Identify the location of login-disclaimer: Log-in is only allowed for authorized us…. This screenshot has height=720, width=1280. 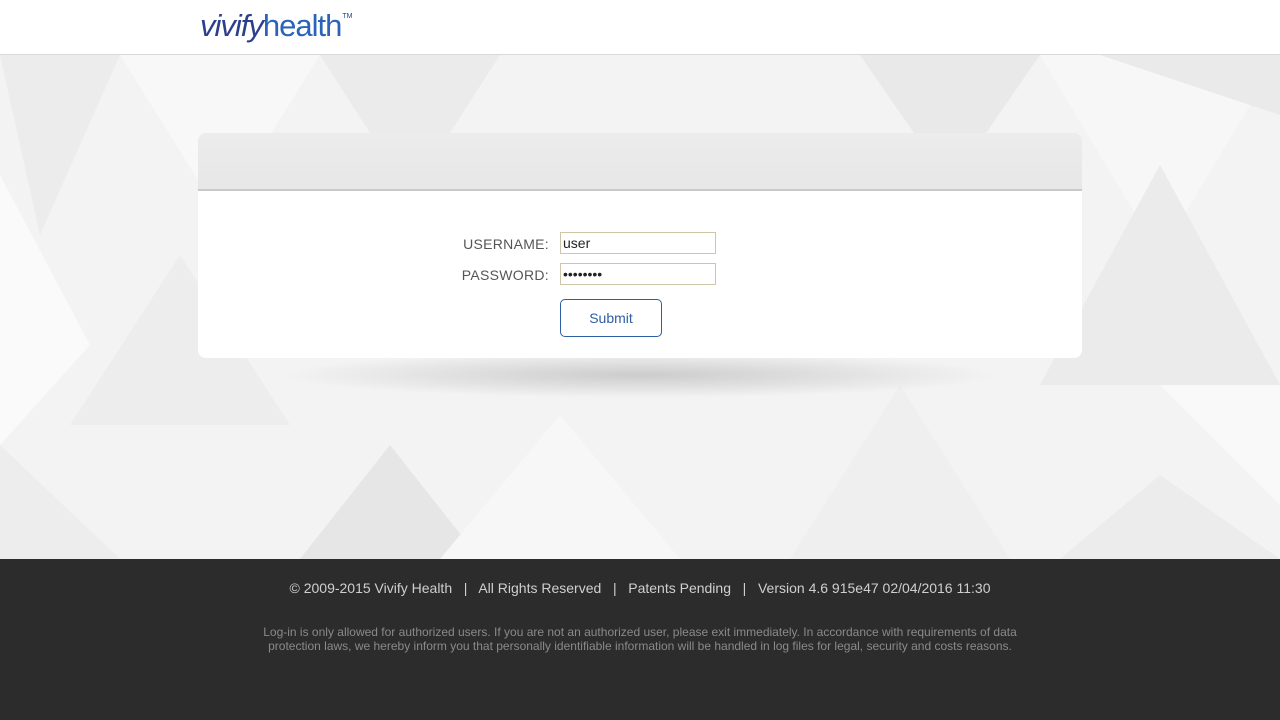
(640, 639).